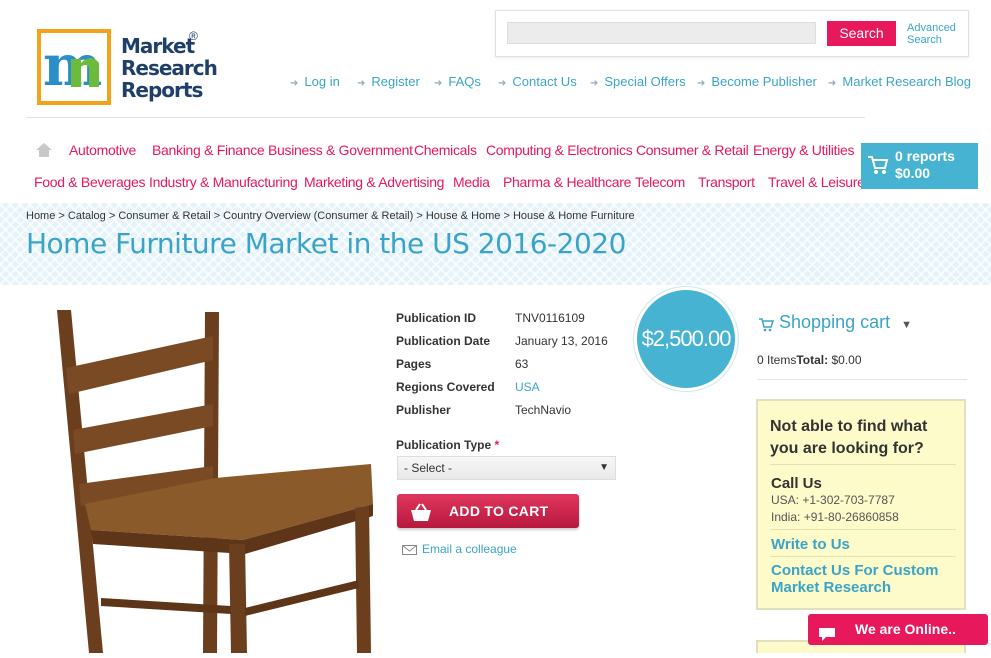 The height and width of the screenshot is (658, 991). I want to click on chevron-down-icon: ▼, so click(906, 325).